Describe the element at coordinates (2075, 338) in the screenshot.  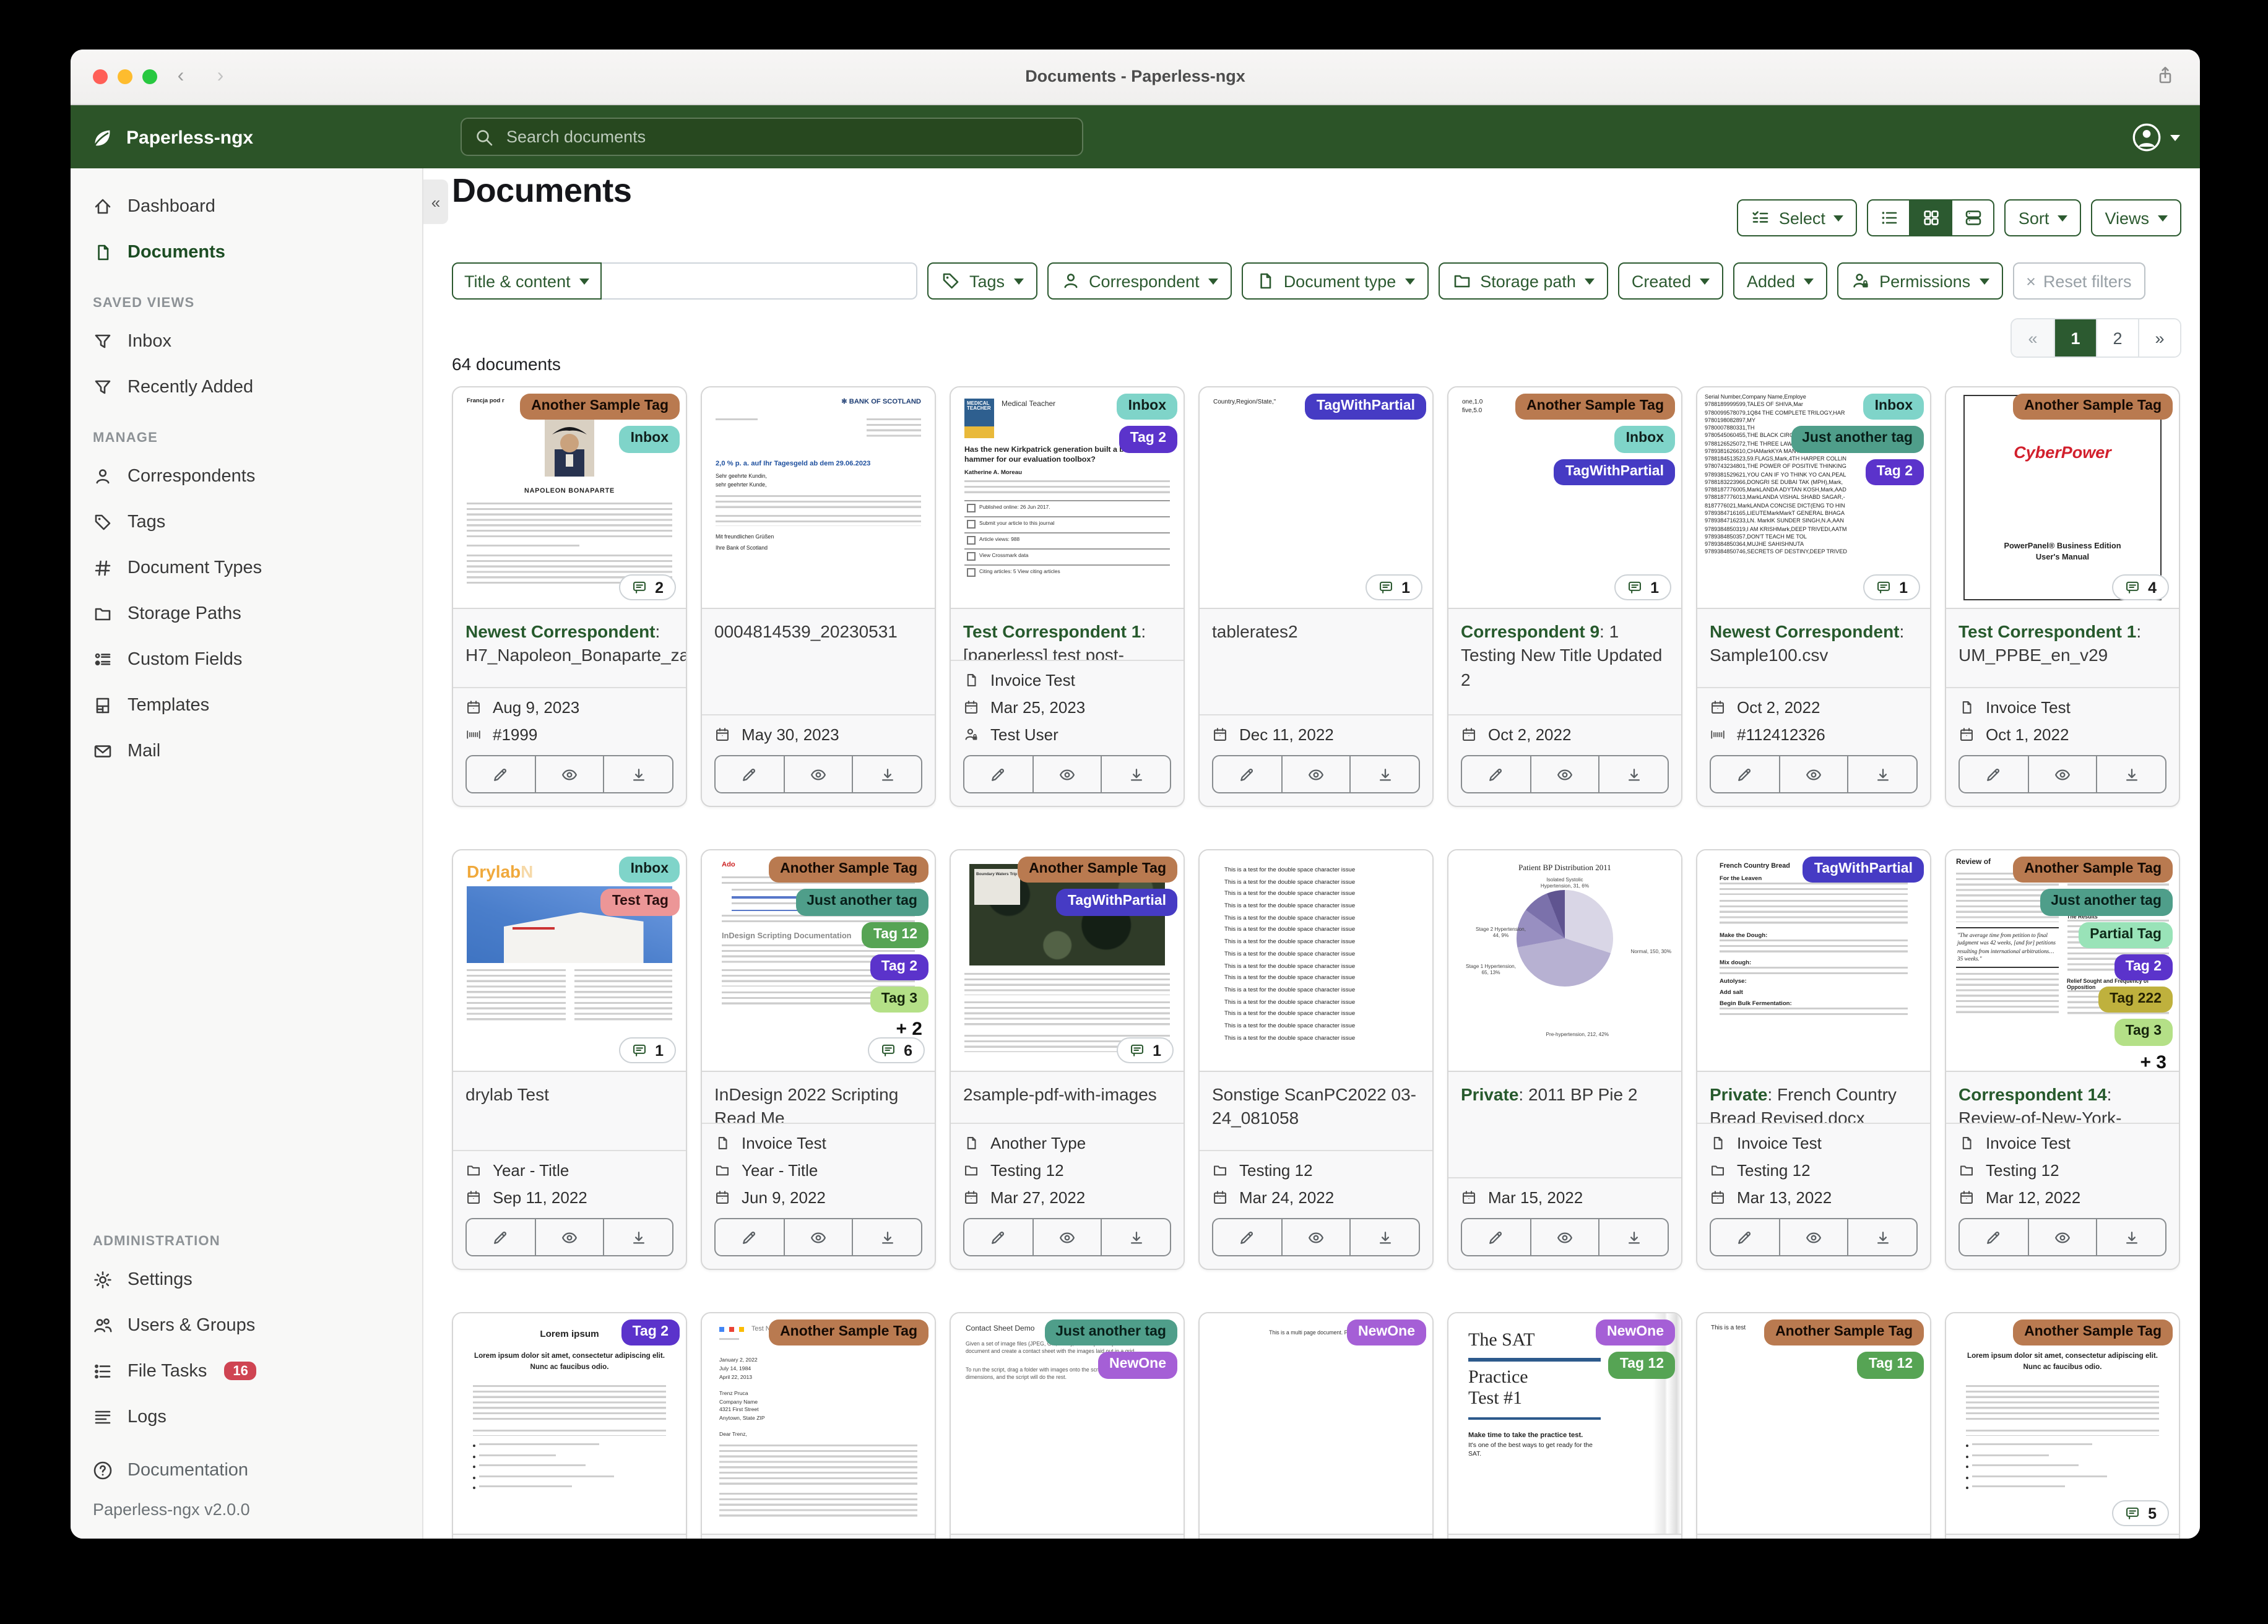
I see `pagination-page-1: 1` at that location.